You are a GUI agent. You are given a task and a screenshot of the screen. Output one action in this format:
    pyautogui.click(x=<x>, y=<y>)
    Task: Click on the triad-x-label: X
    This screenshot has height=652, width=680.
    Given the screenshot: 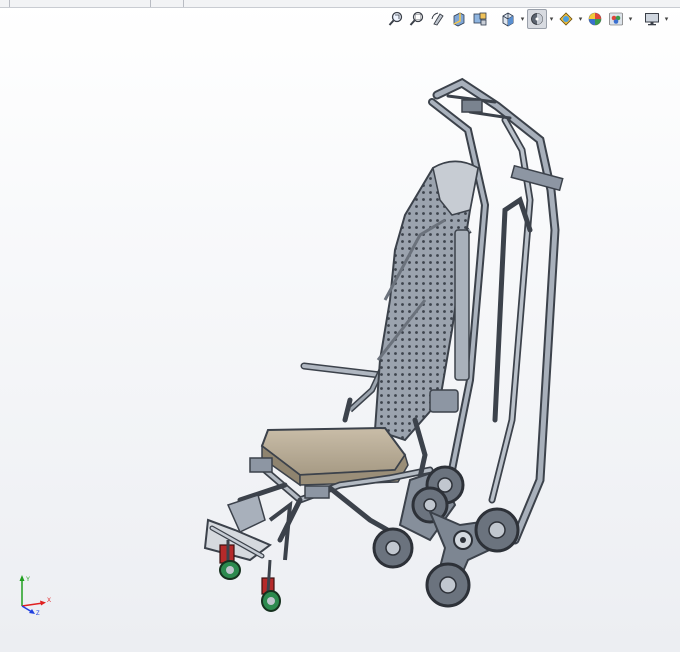 What is the action you would take?
    pyautogui.click(x=49, y=601)
    